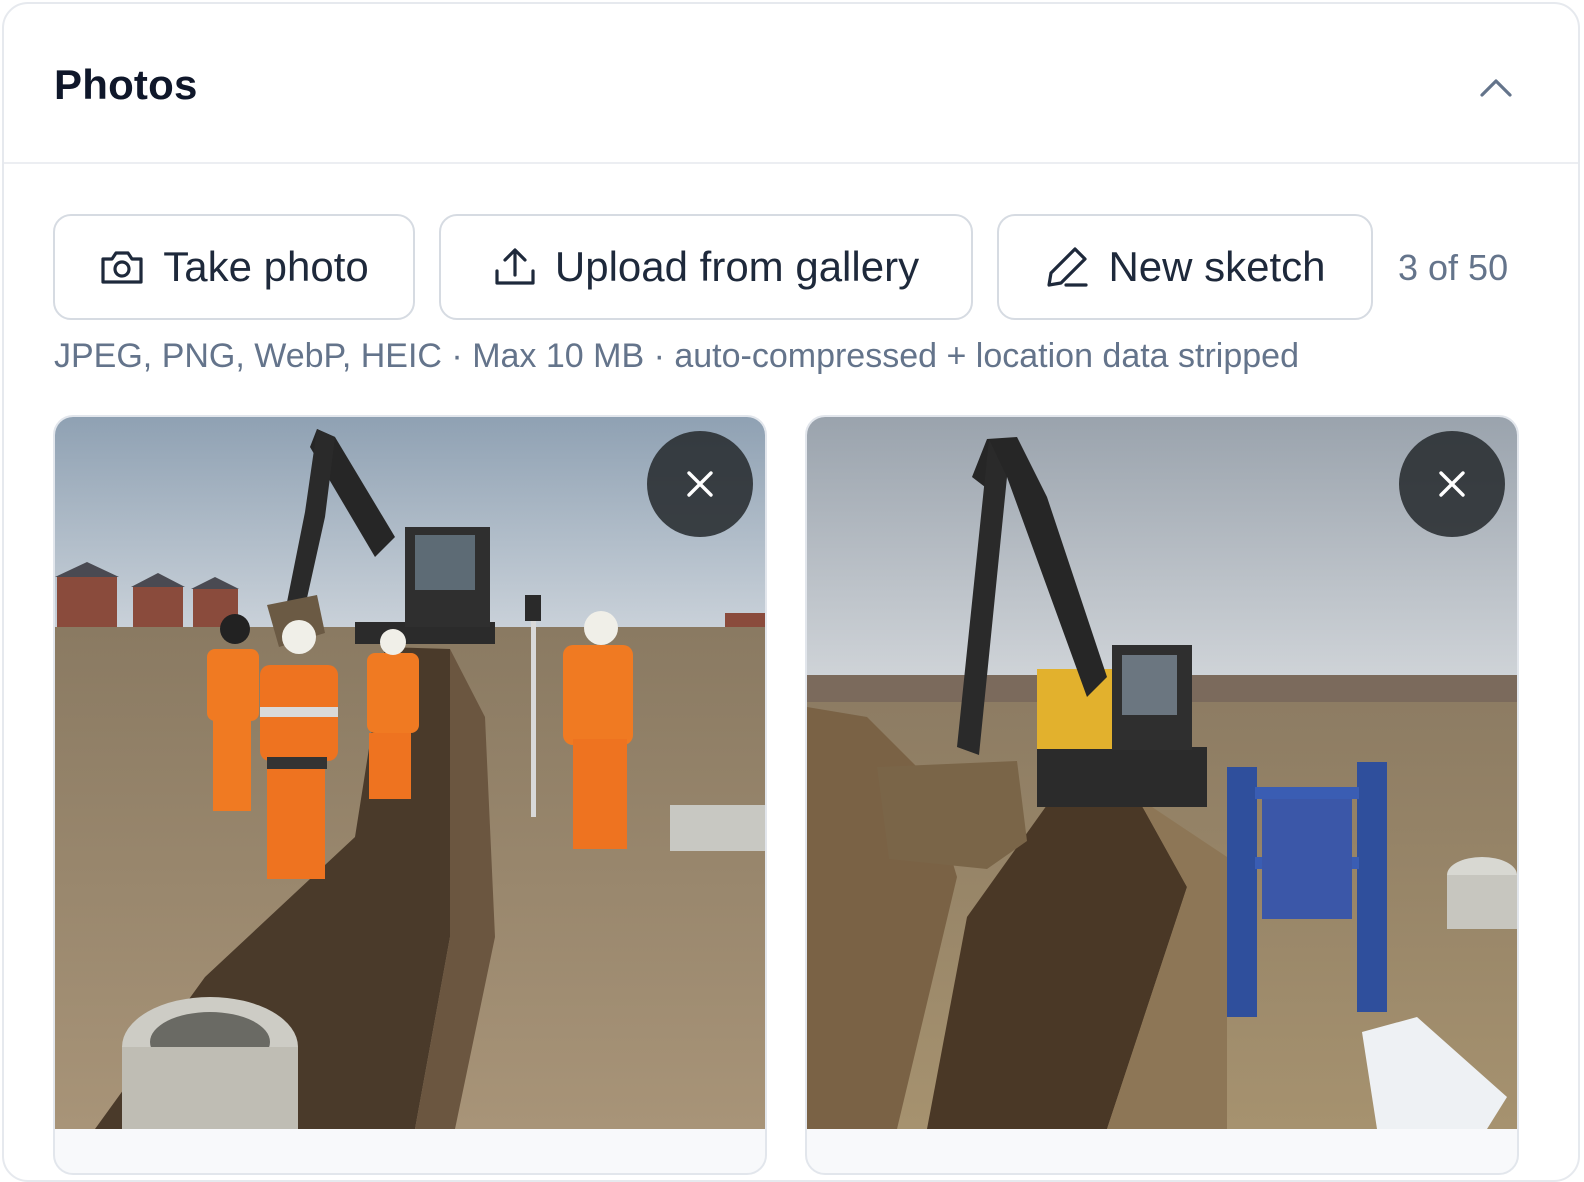 The image size is (1584, 1182). Describe the element at coordinates (122, 267) in the screenshot. I see `camera-icon` at that location.